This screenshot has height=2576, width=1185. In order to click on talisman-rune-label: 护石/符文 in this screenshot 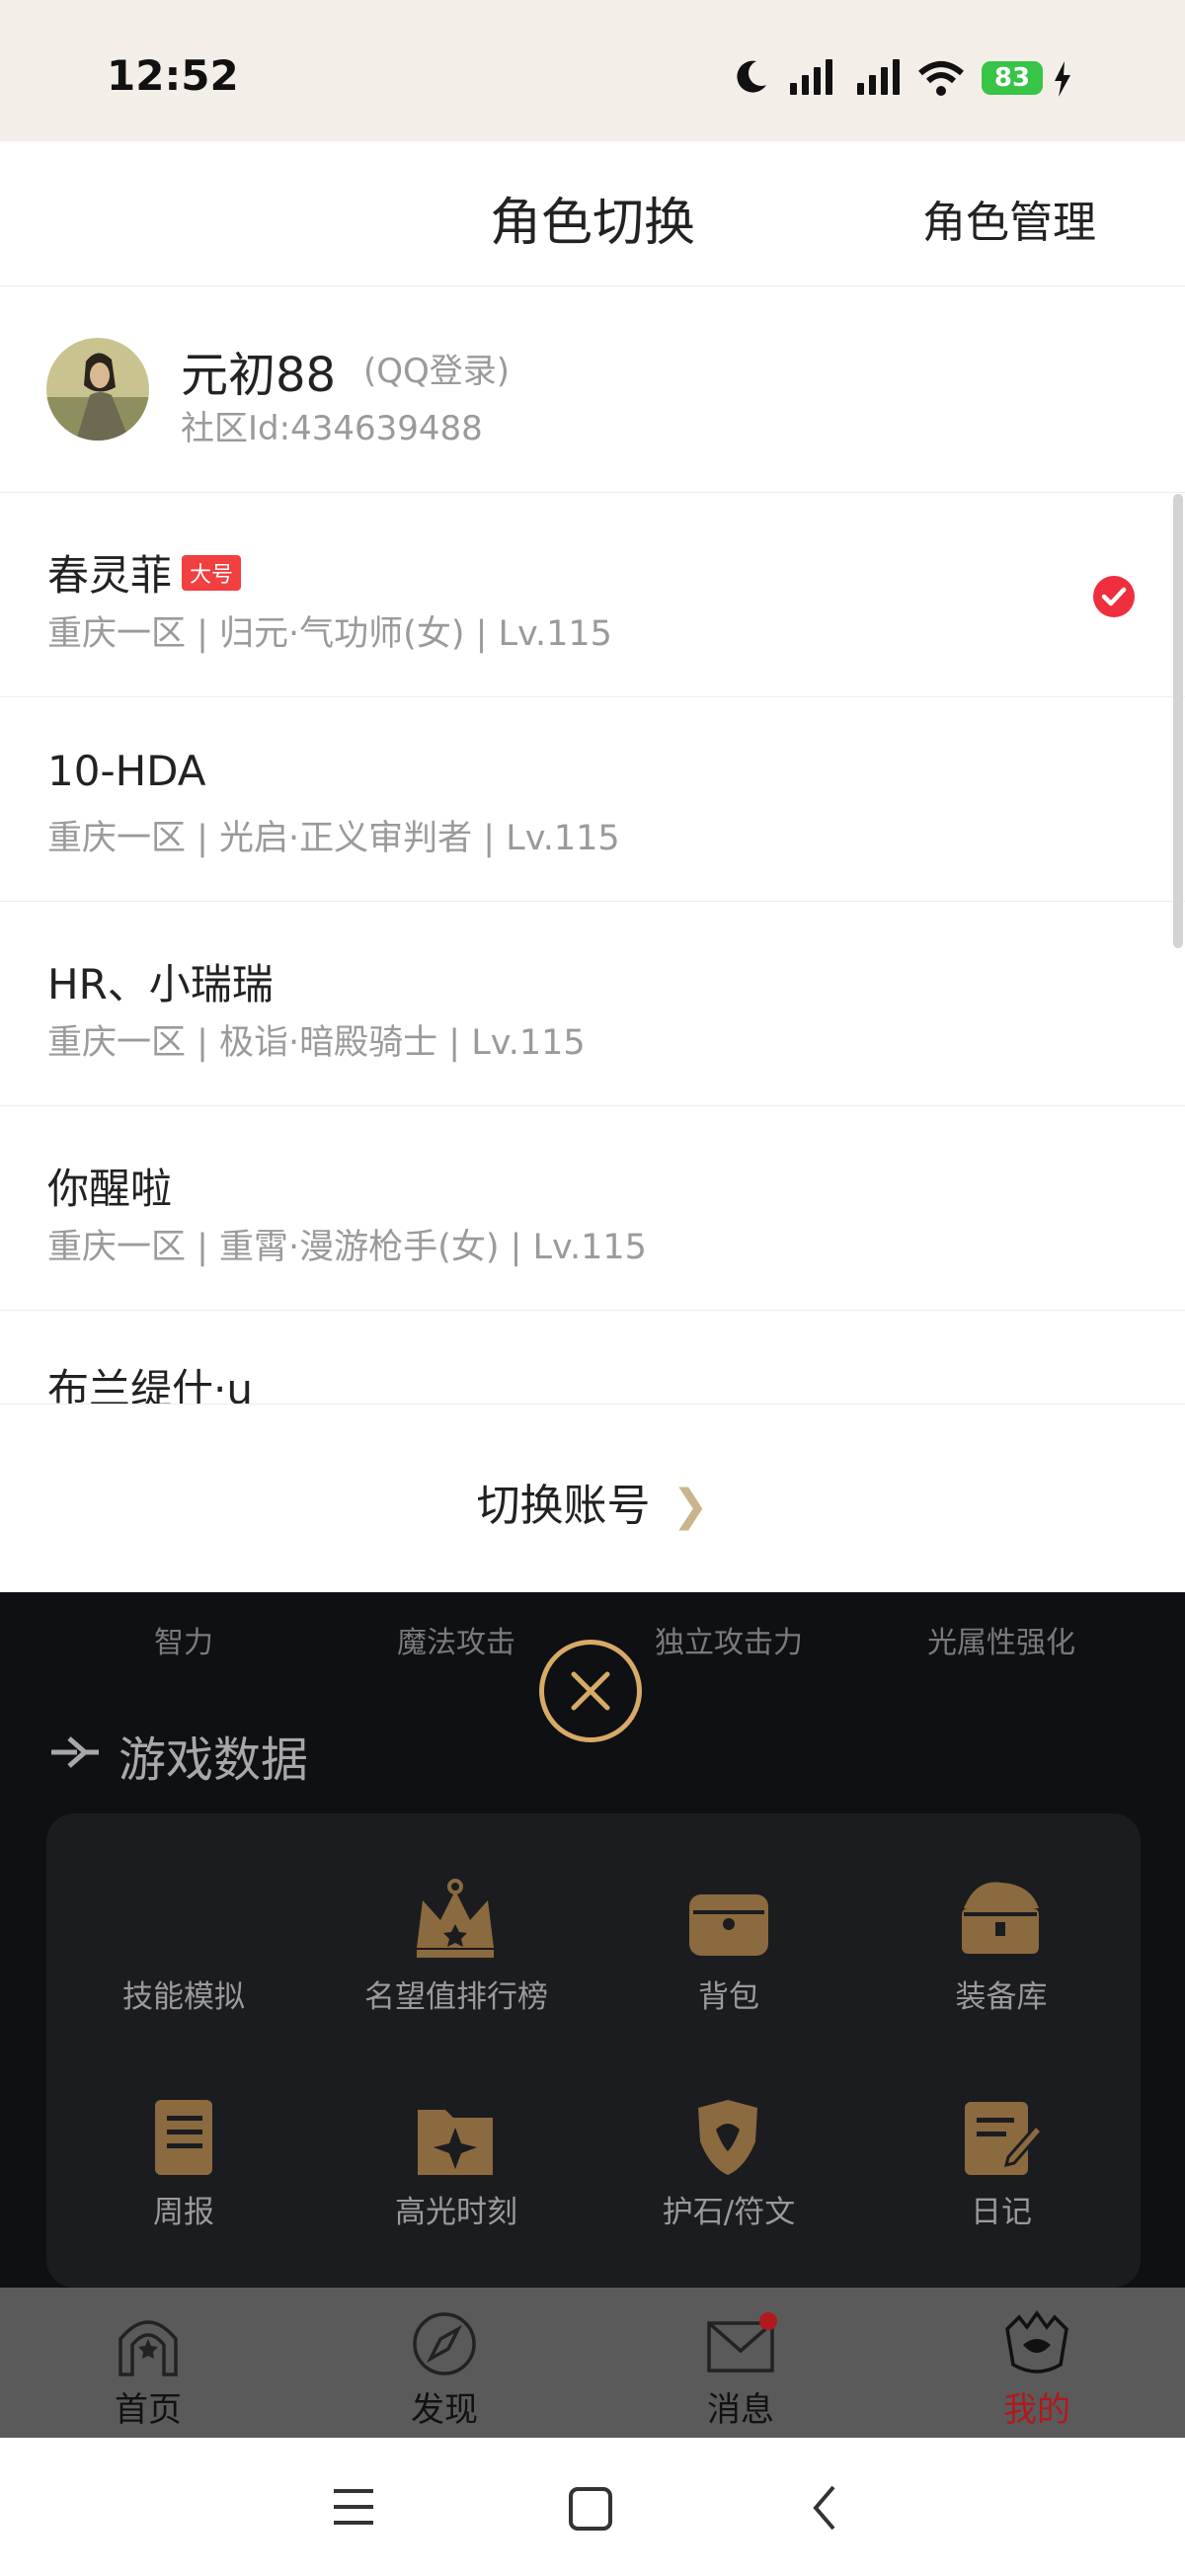, I will do `click(729, 2209)`.